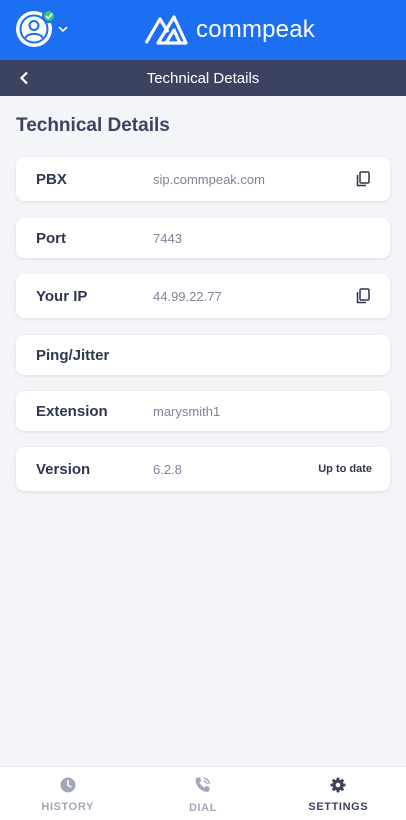 The image size is (406, 820). I want to click on app-header: commpeak, so click(203, 30).